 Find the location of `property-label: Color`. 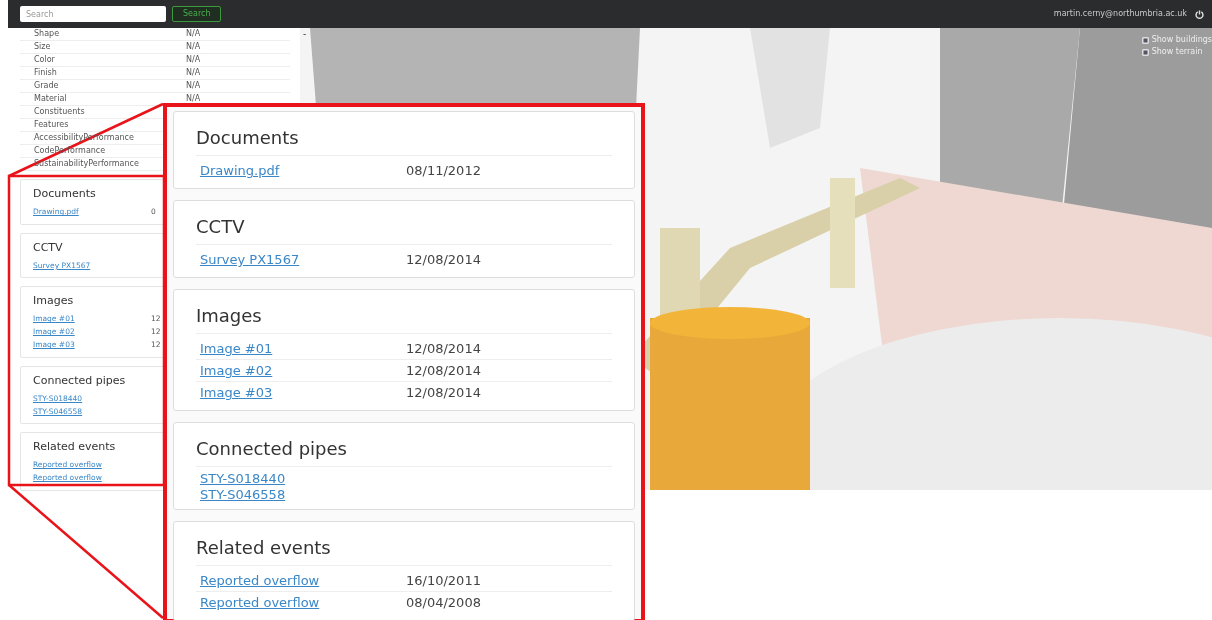

property-label: Color is located at coordinates (45, 60).